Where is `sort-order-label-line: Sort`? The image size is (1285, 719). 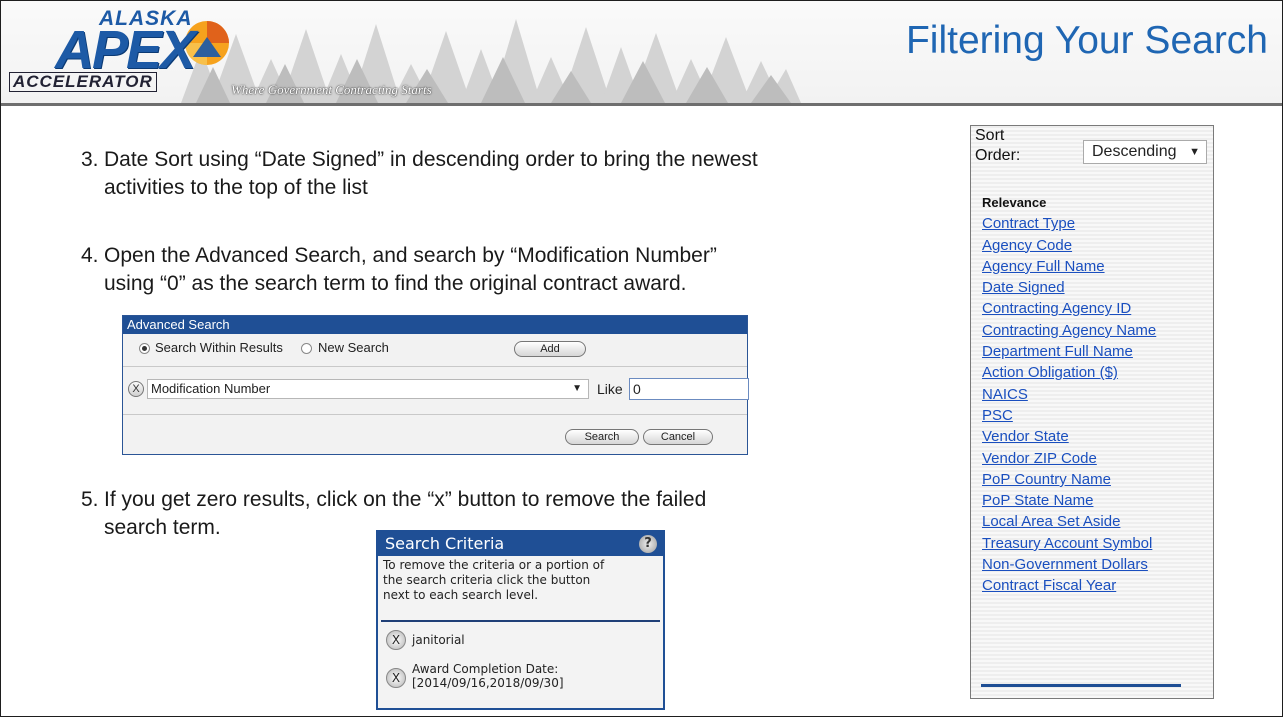 sort-order-label-line: Sort is located at coordinates (990, 135).